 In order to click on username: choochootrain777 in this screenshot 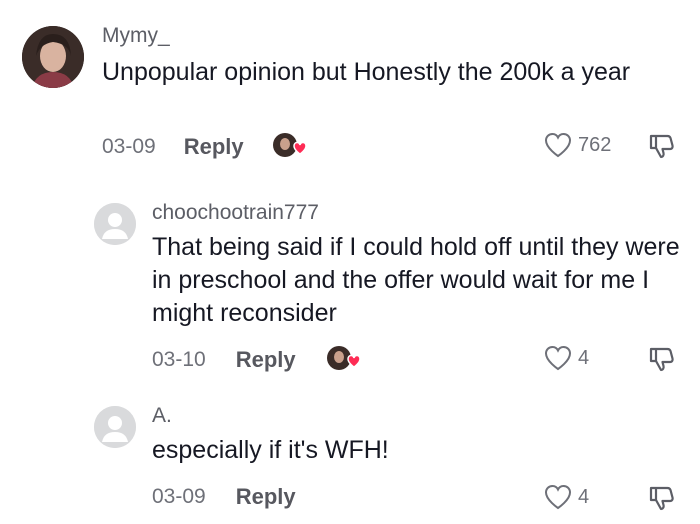, I will do `click(235, 213)`.